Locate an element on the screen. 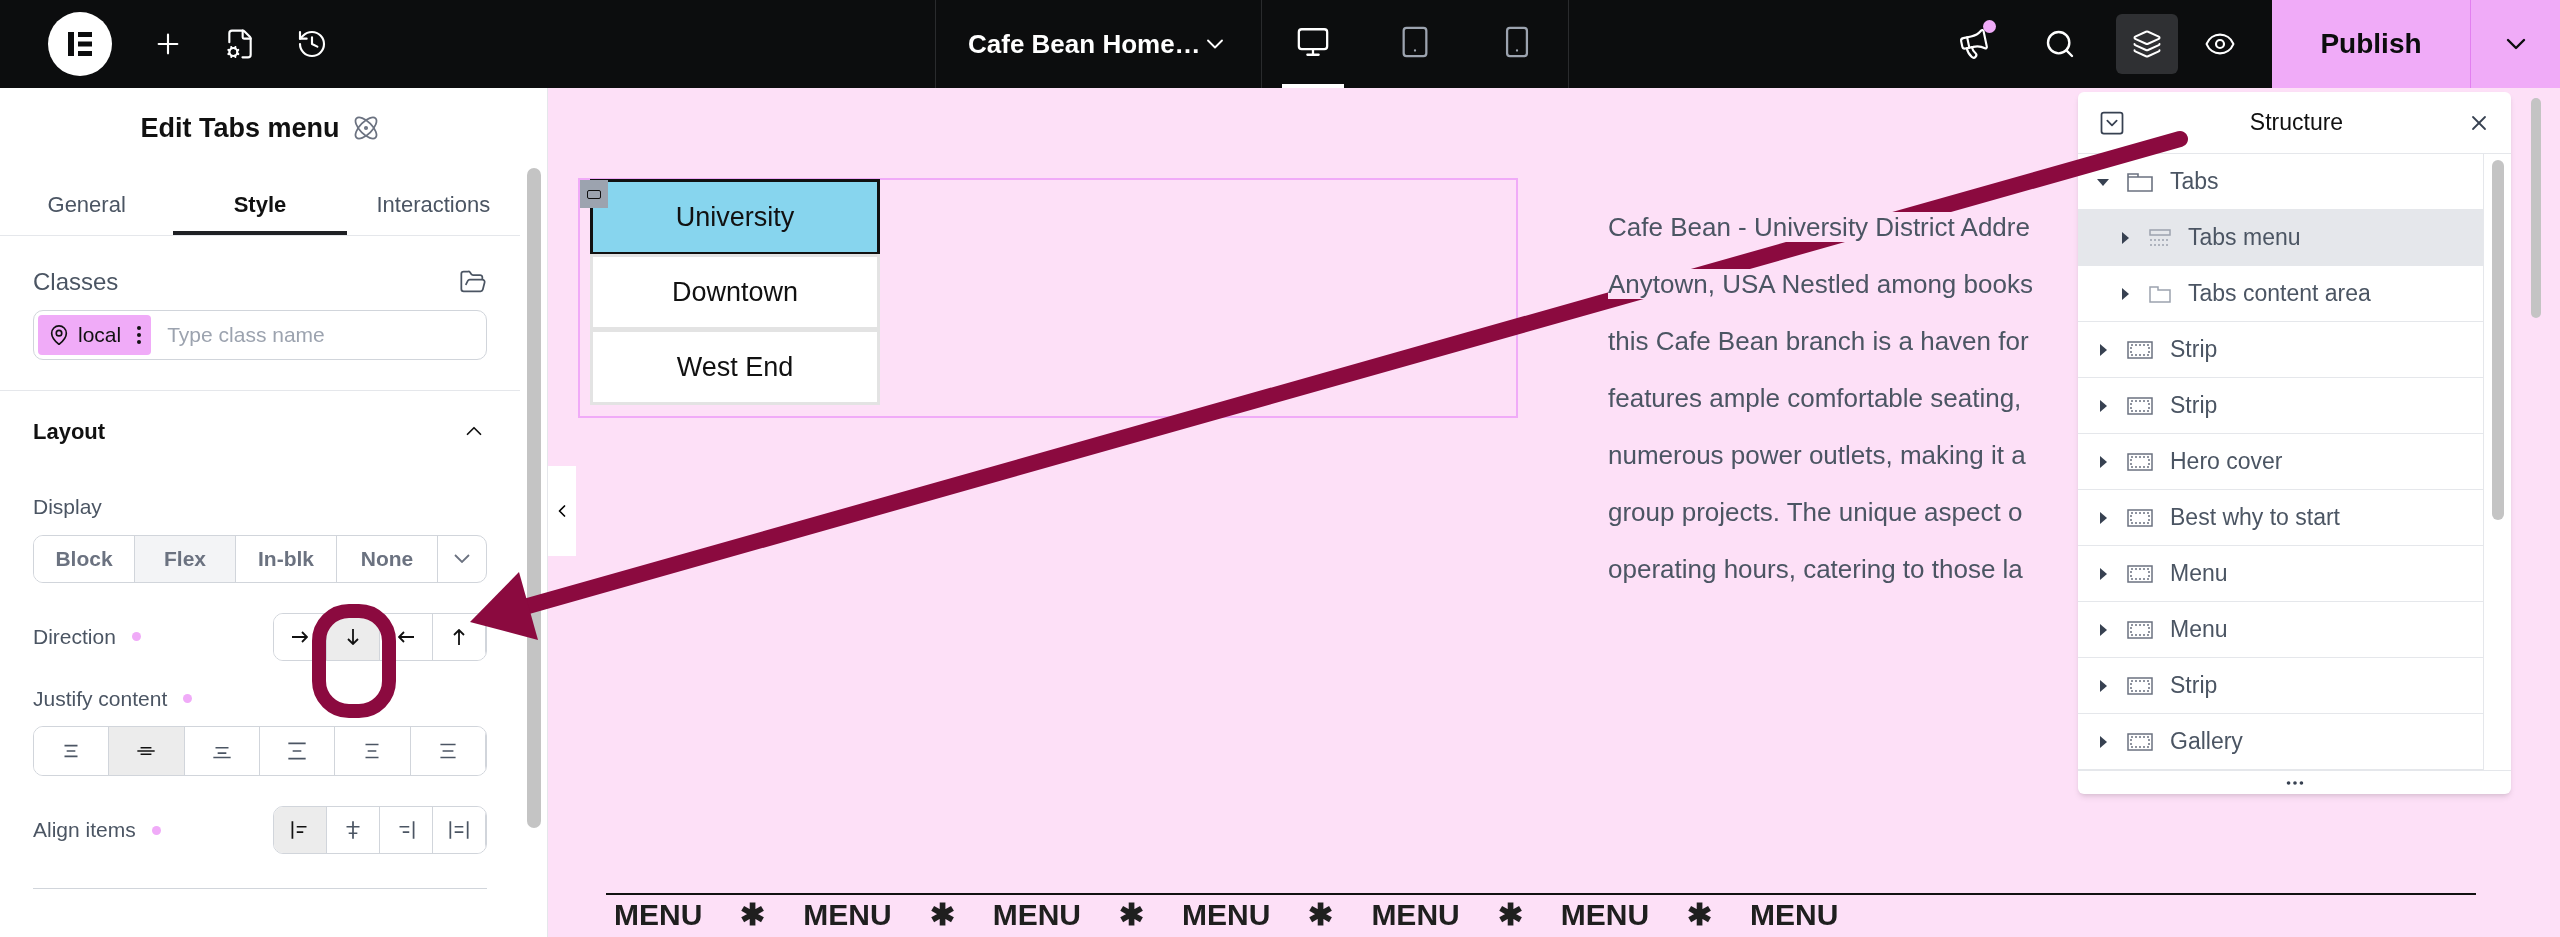  classes-field: local Type class name is located at coordinates (260, 335).